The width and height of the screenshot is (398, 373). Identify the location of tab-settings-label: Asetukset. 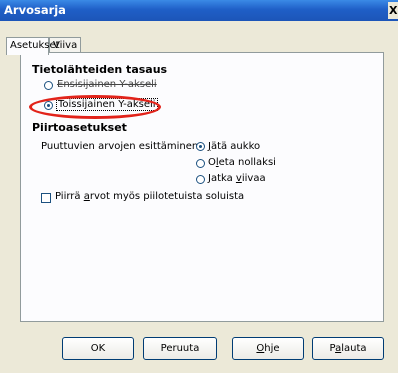
(35, 45).